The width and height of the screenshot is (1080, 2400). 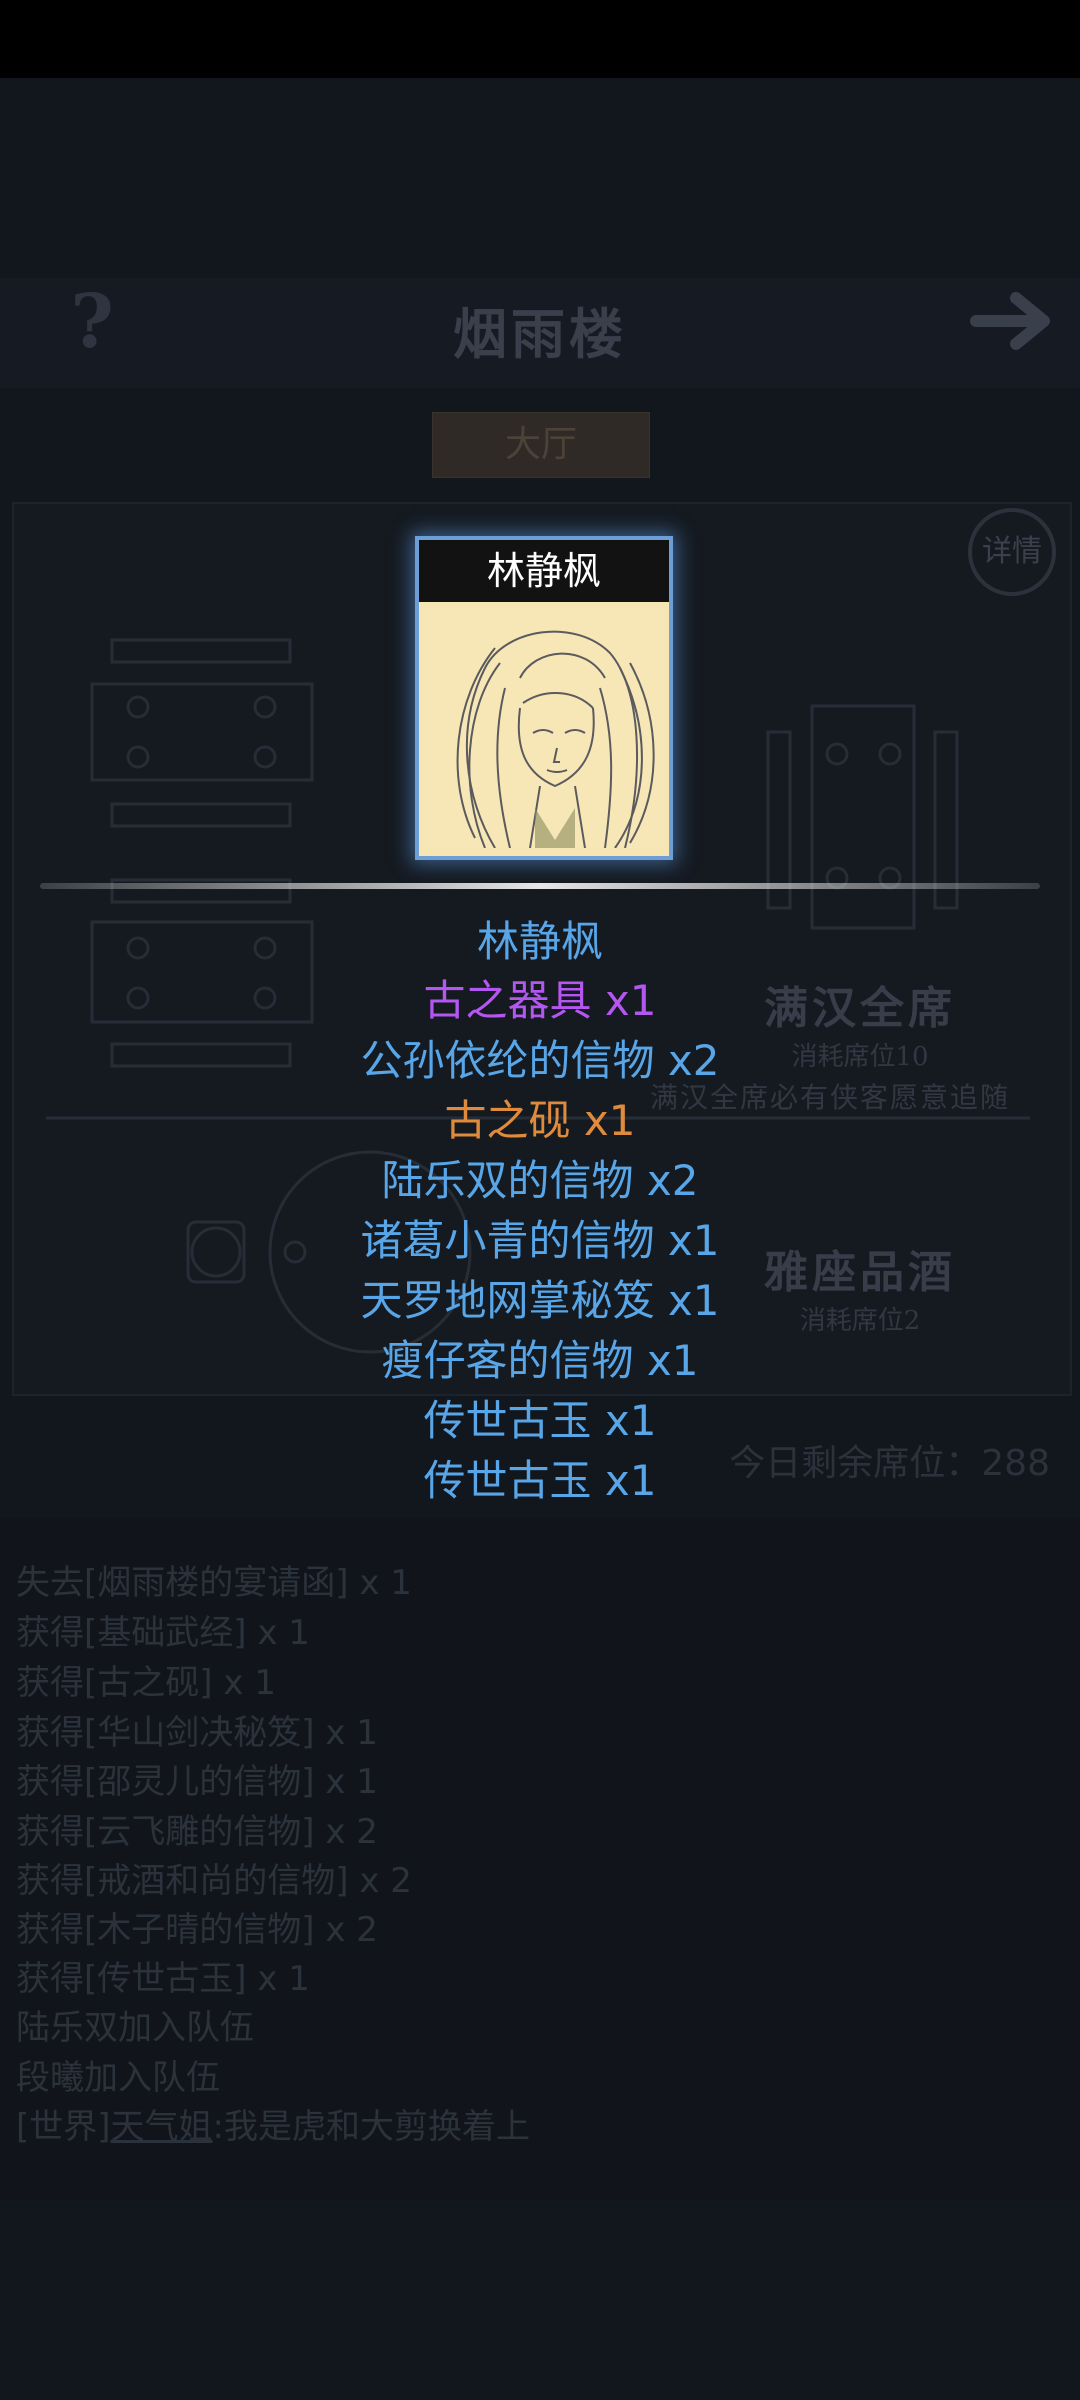 What do you see at coordinates (540, 1120) in the screenshot?
I see `reward-item: 古之砚 x1` at bounding box center [540, 1120].